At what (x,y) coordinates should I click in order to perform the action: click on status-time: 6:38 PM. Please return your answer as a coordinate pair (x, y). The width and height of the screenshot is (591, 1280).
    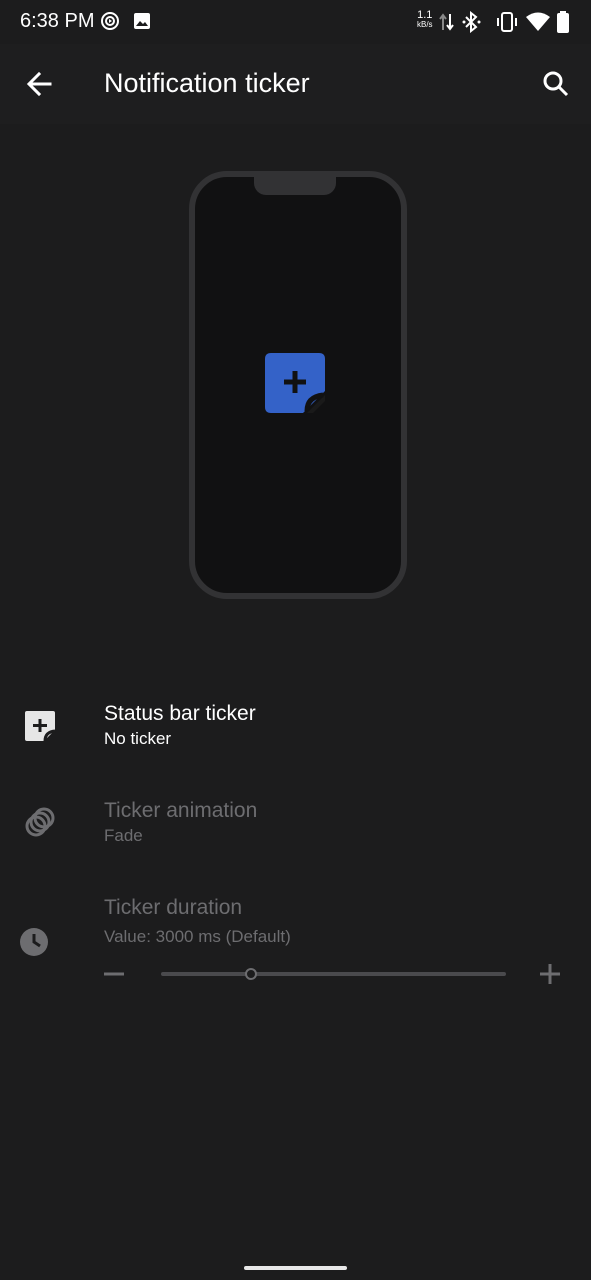
    Looking at the image, I should click on (57, 21).